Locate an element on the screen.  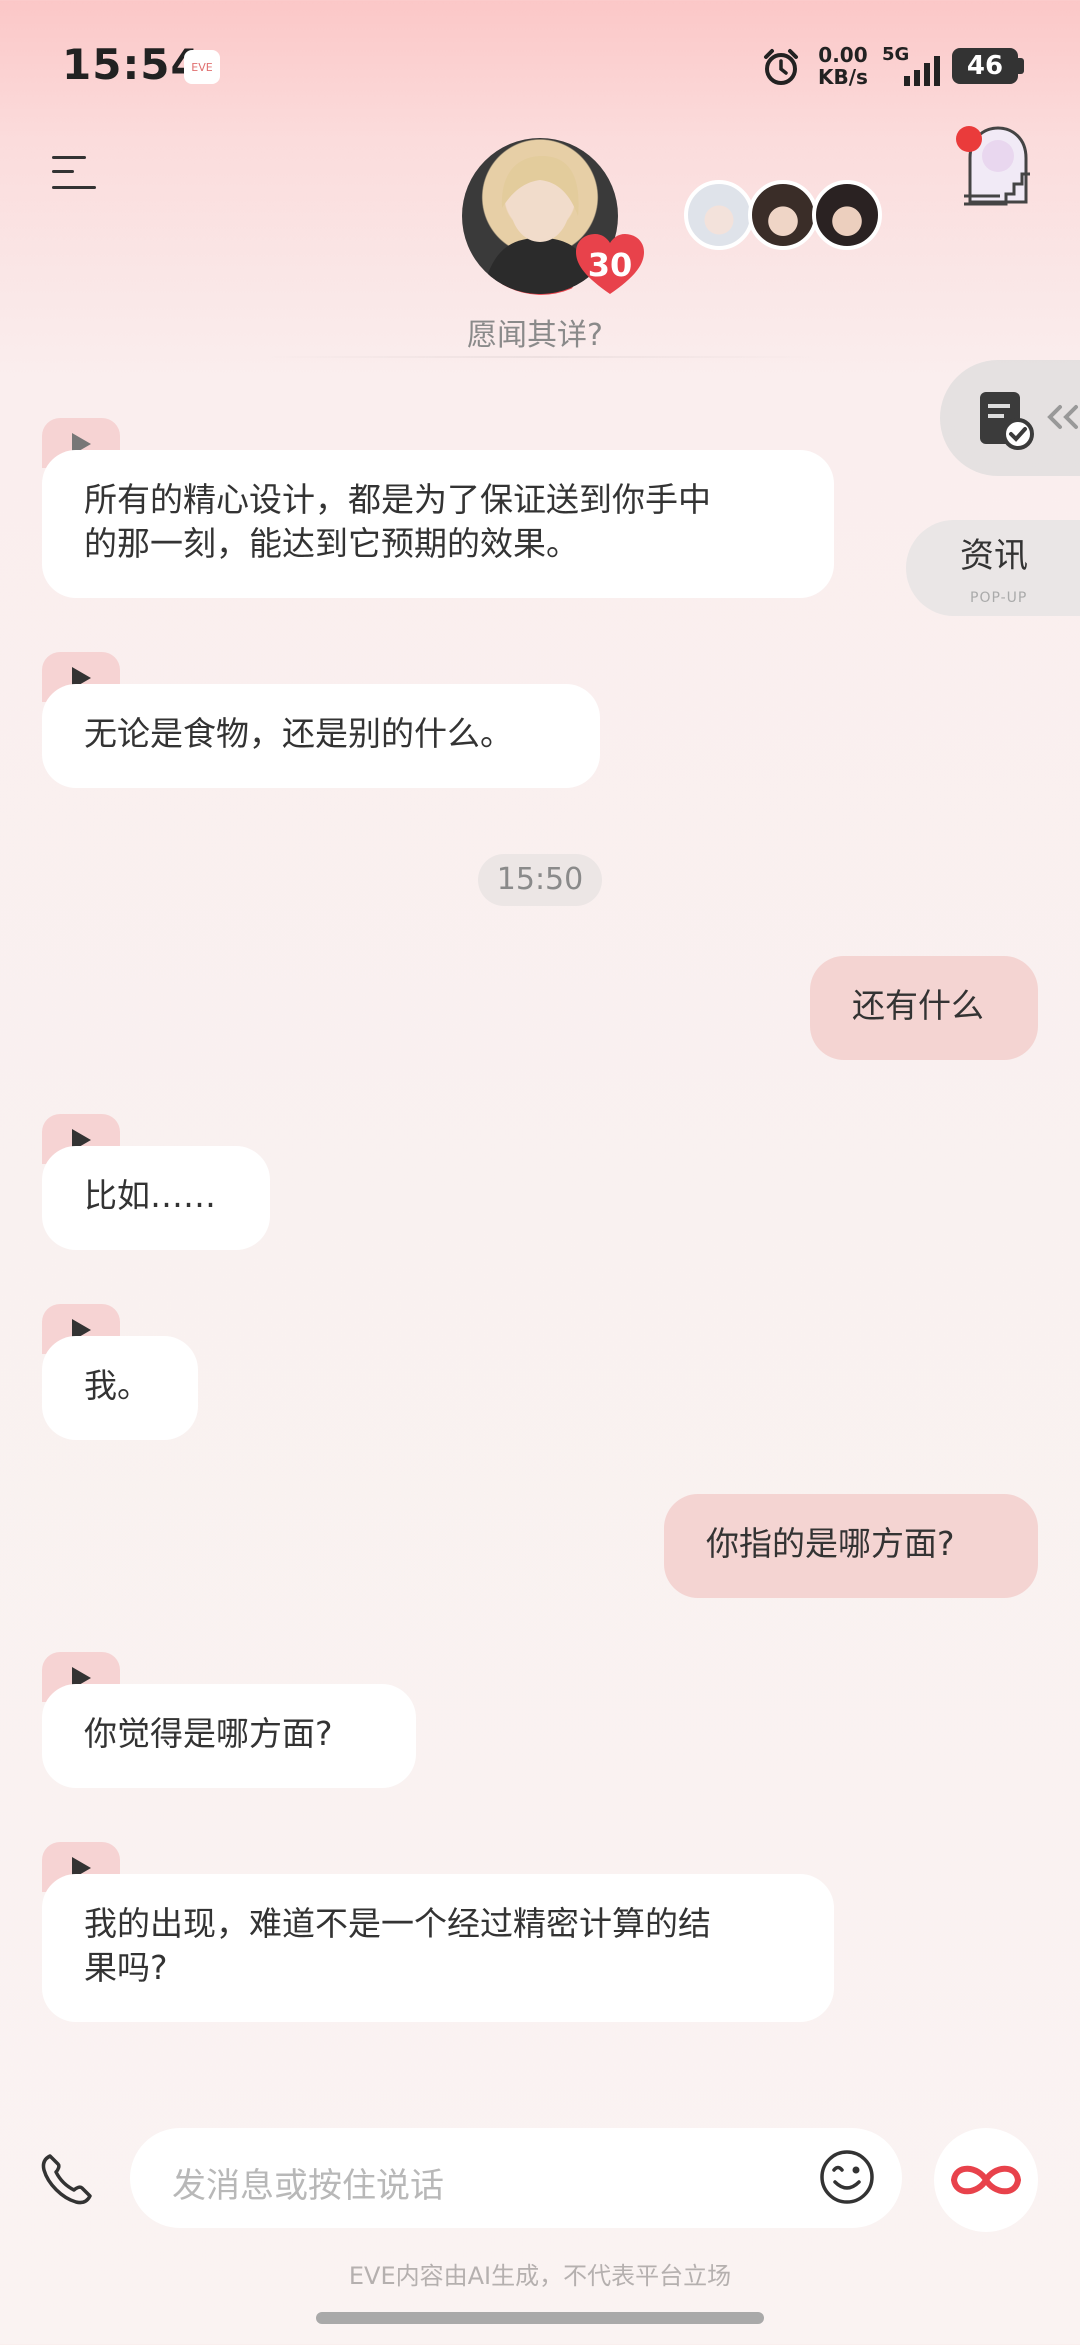
app-chip: EVE is located at coordinates (202, 67).